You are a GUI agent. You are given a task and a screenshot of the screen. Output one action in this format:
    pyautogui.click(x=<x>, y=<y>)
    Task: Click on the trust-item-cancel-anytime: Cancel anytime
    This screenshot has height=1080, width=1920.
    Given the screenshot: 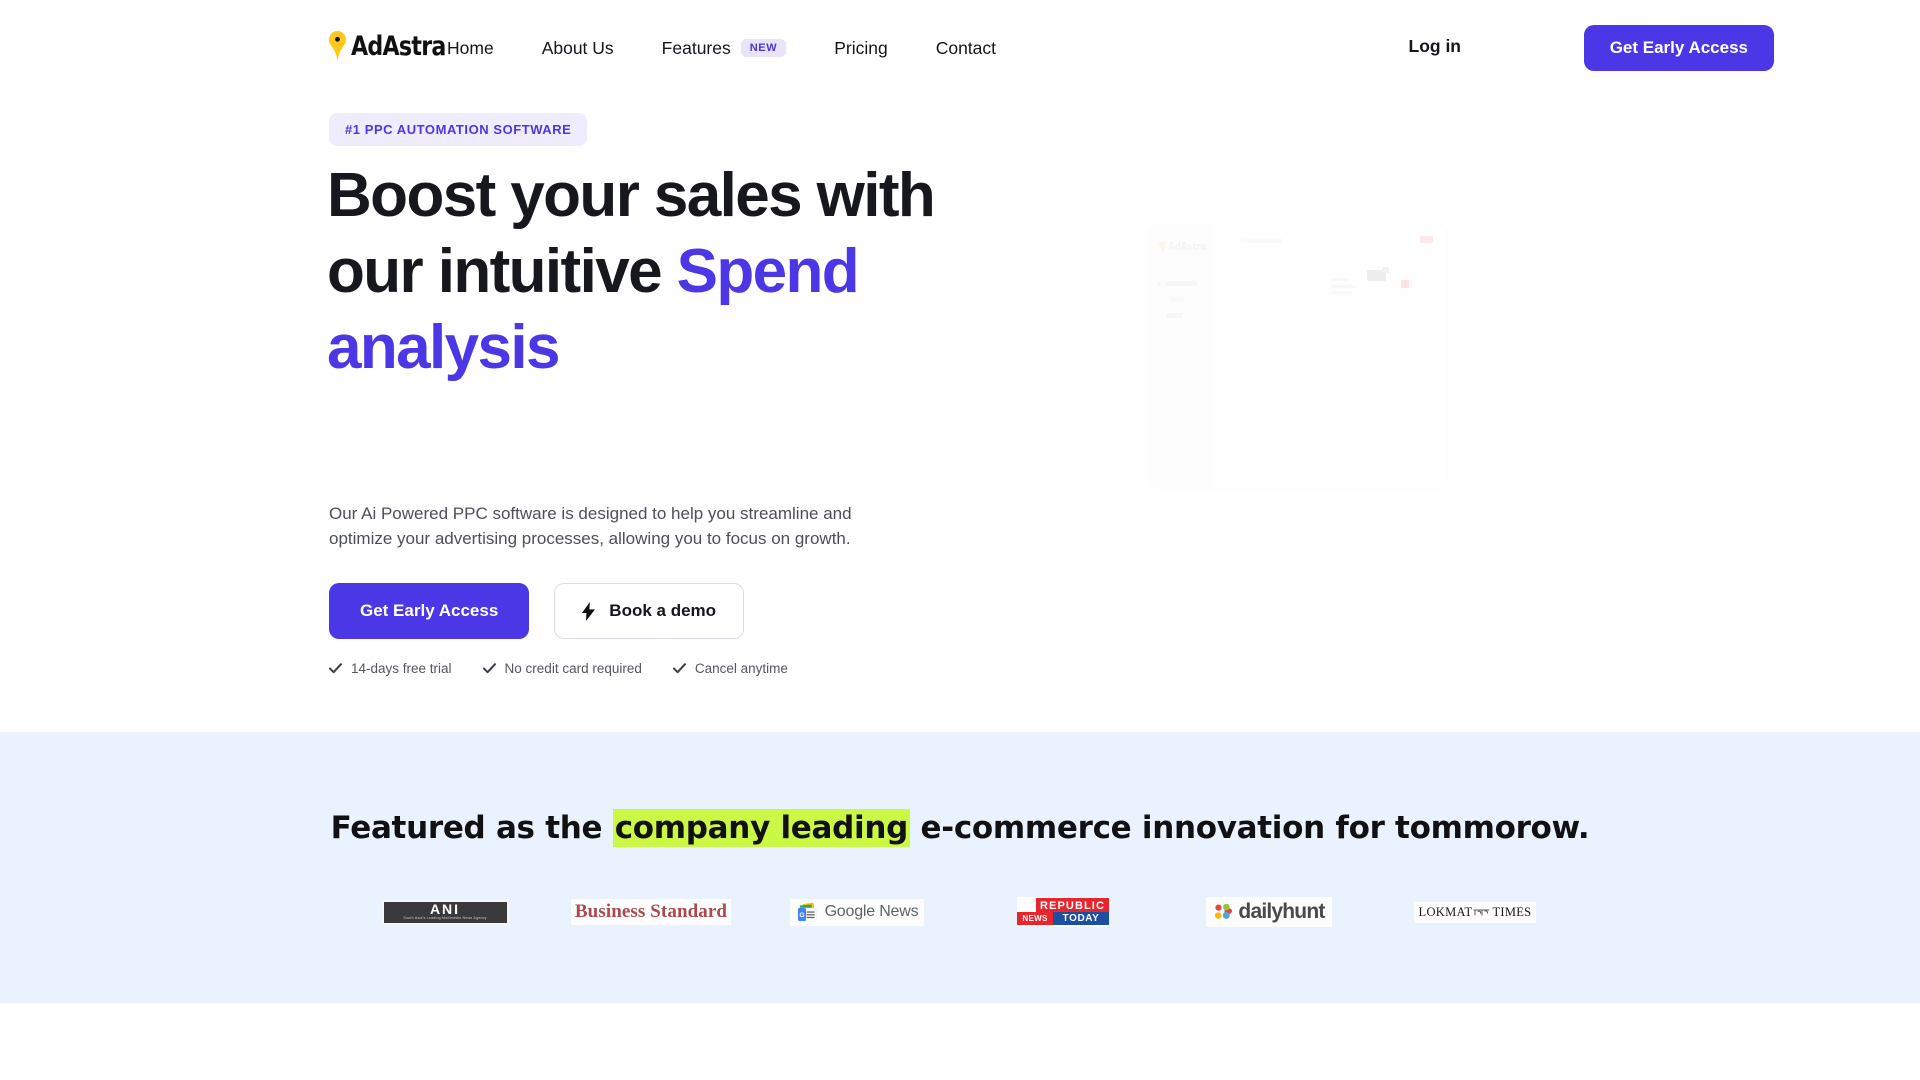 What is the action you would take?
    pyautogui.click(x=730, y=668)
    